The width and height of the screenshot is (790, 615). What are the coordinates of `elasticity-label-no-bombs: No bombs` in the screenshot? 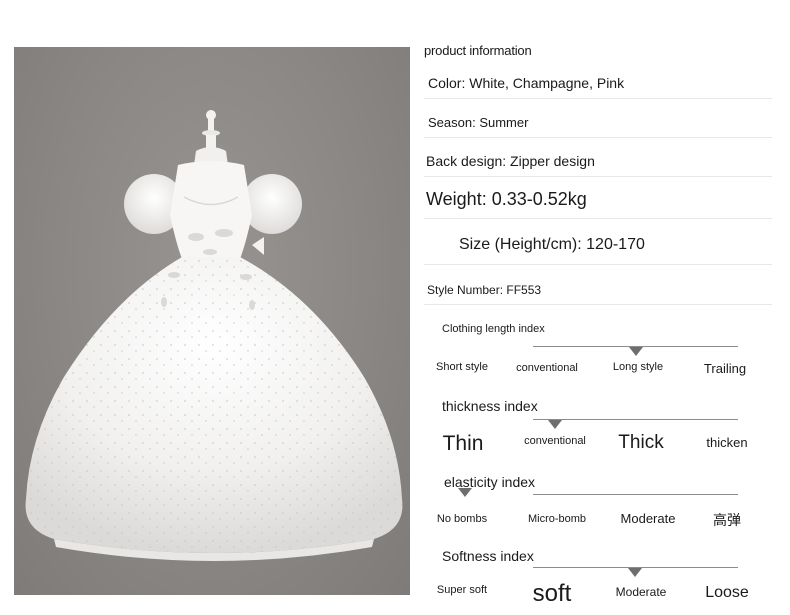 It's located at (462, 519).